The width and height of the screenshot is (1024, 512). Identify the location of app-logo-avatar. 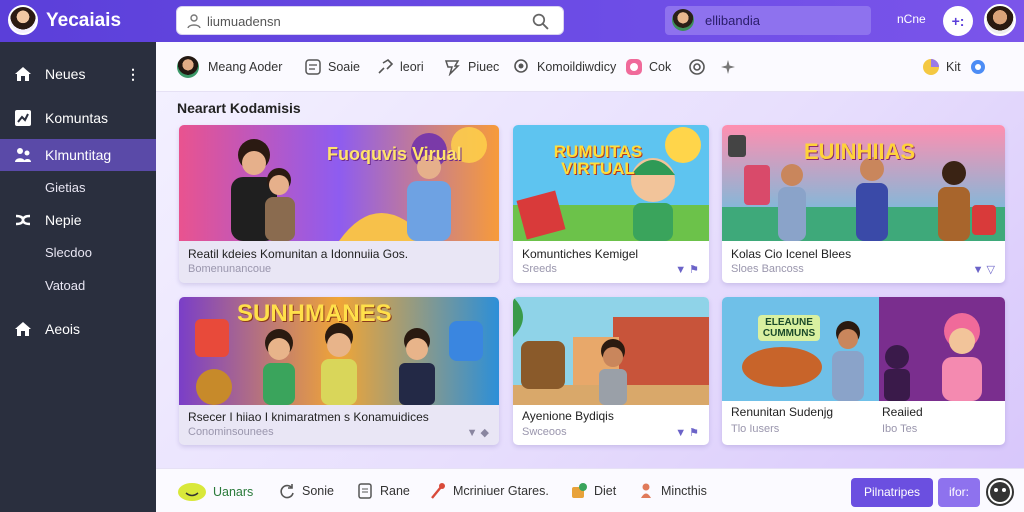
(23, 20).